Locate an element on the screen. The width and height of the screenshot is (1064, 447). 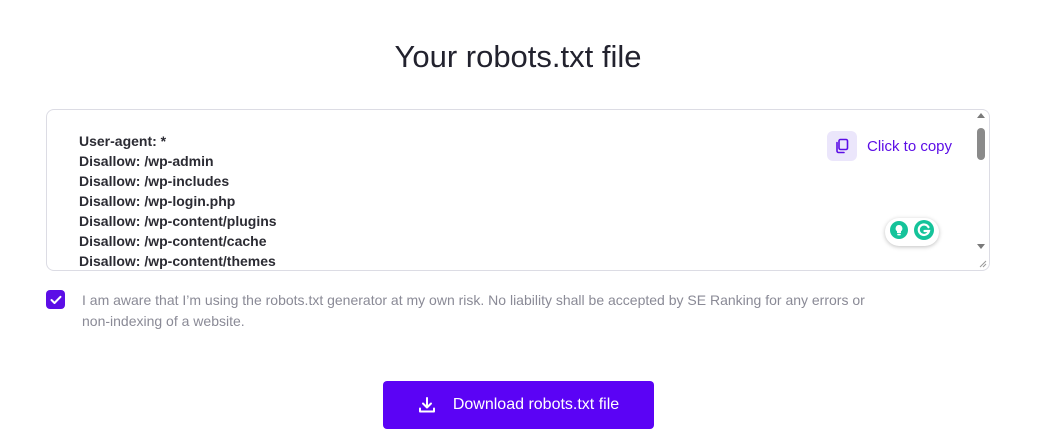
download-button: Download robots.txt file is located at coordinates (518, 405).